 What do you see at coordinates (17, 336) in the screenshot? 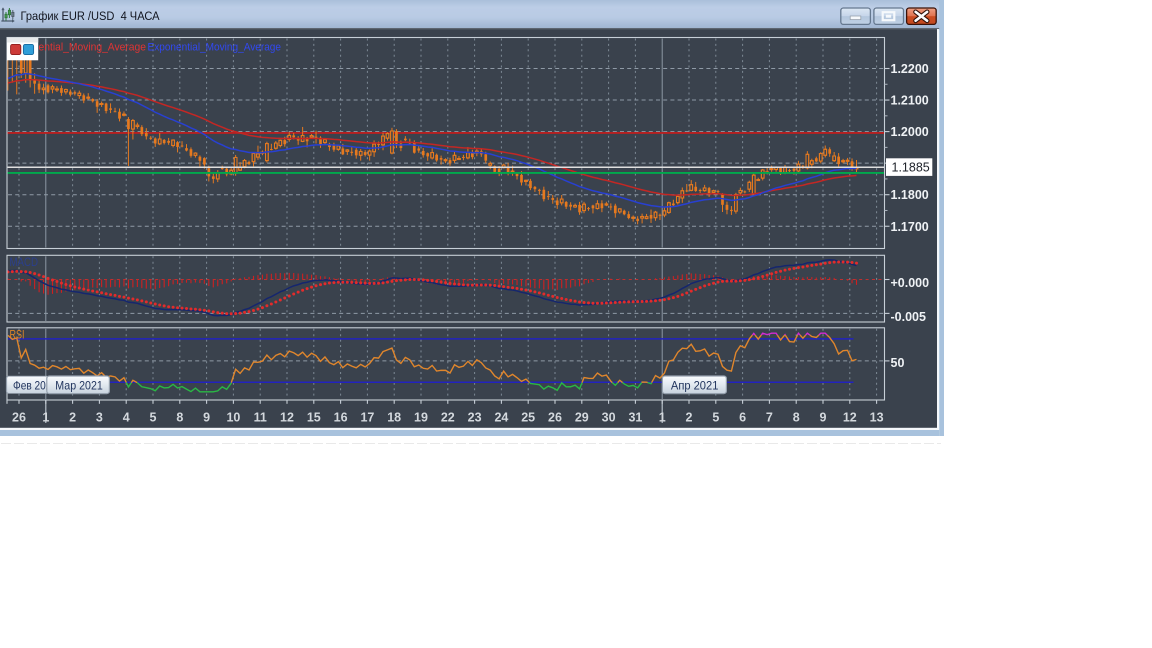
I see `svg-text: RSI` at bounding box center [17, 336].